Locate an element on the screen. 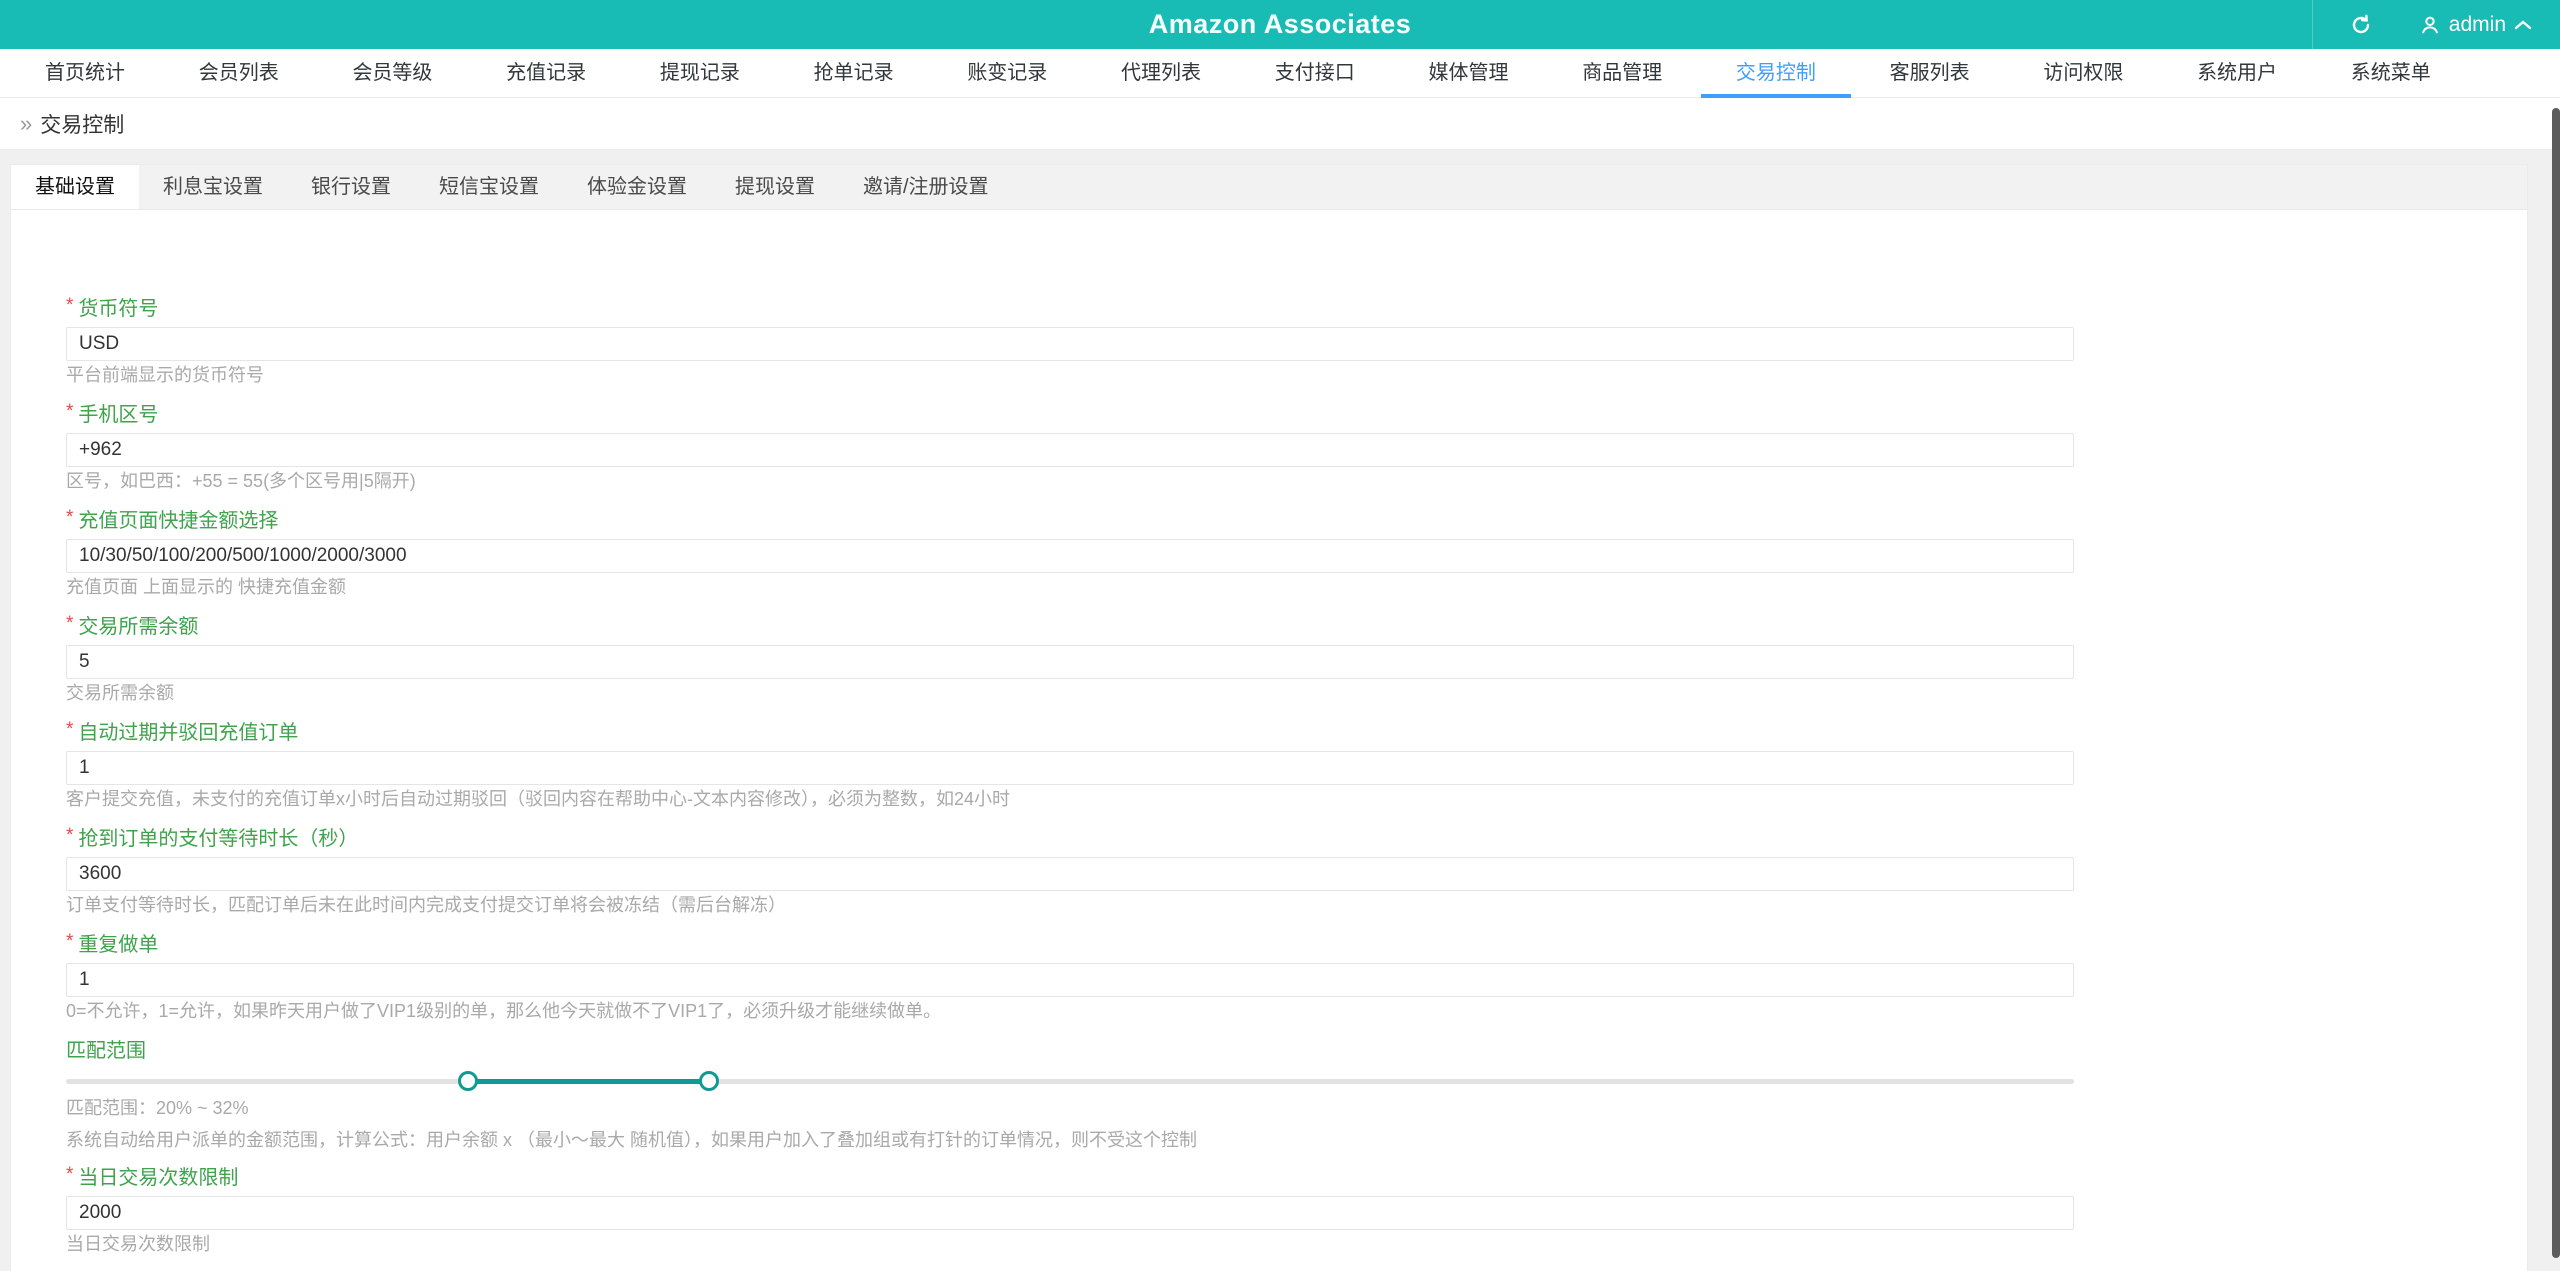 This screenshot has height=1271, width=2560. refresh-icon is located at coordinates (2361, 24).